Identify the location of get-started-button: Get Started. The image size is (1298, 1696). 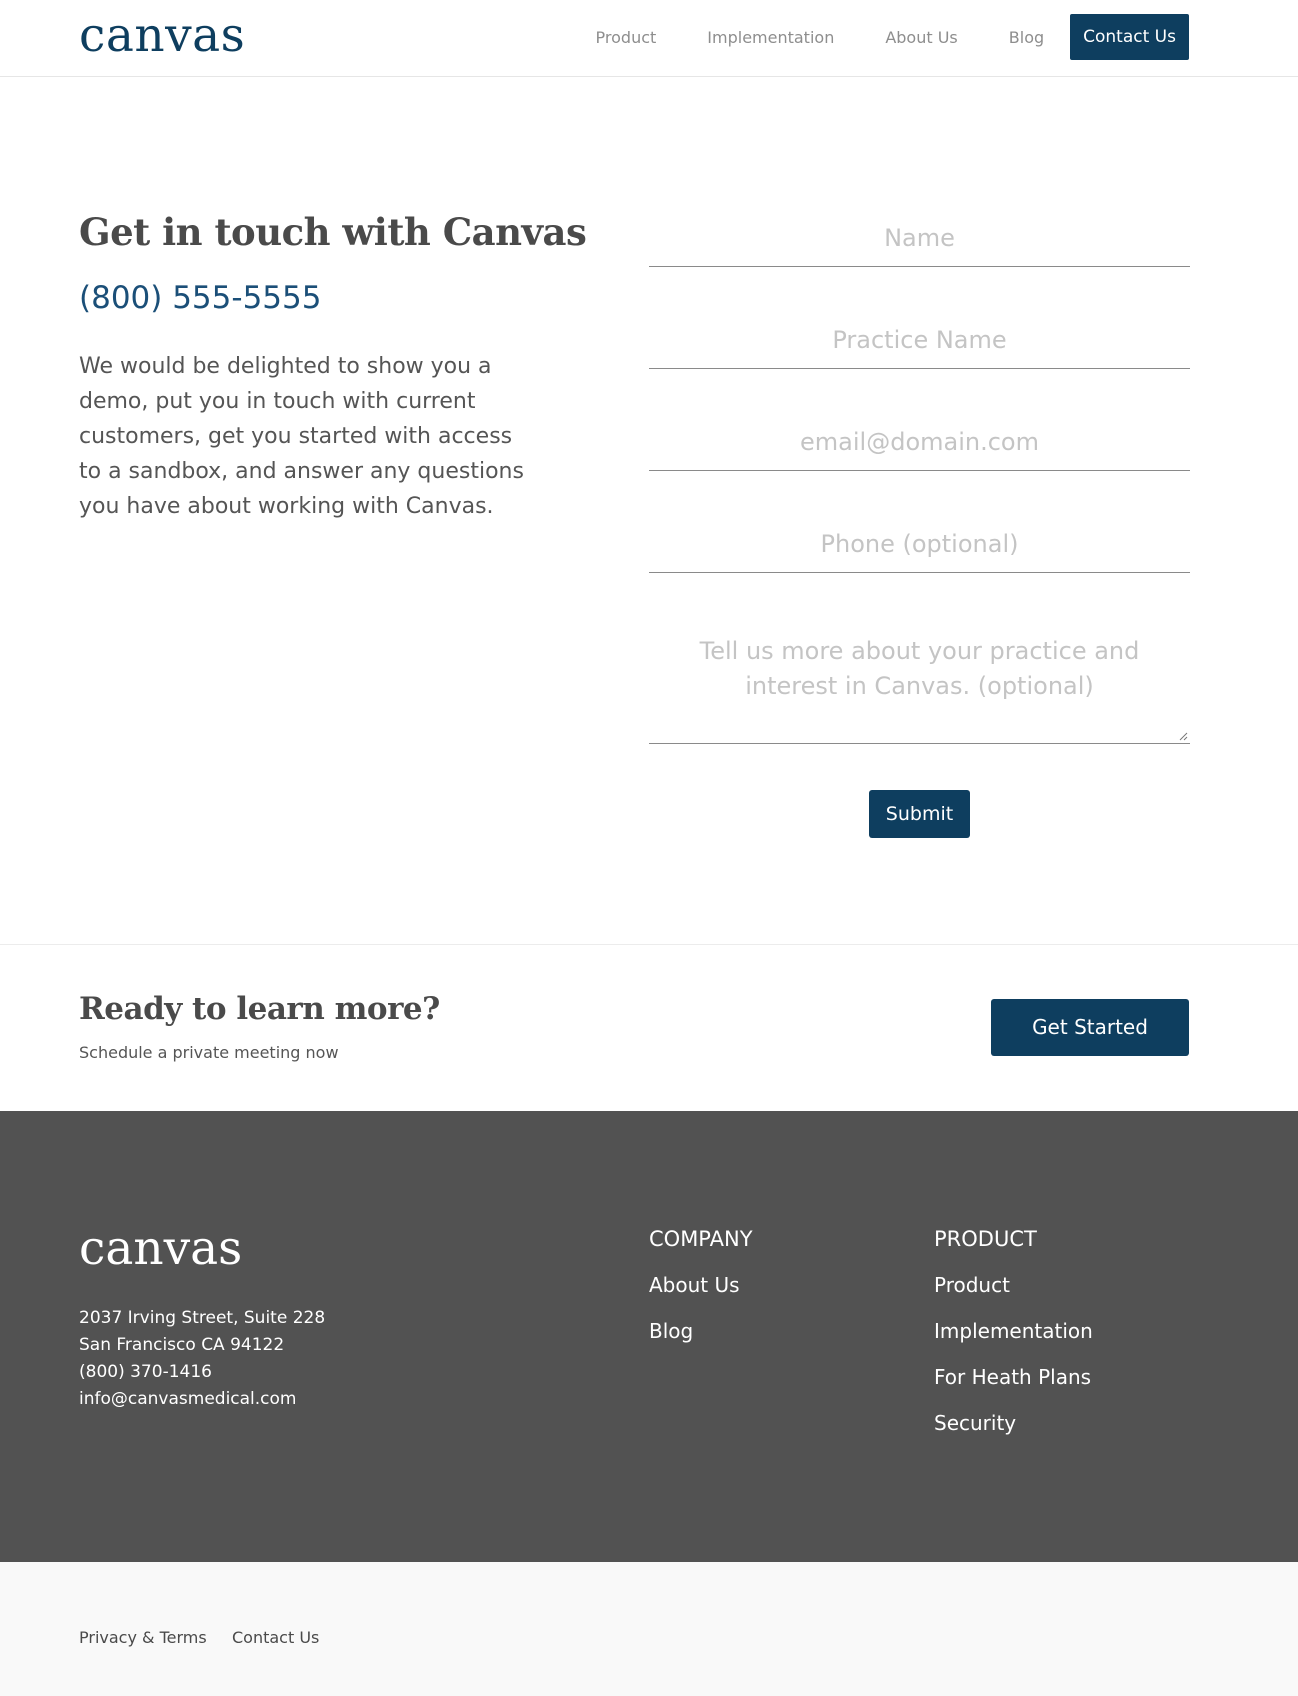
(1090, 1027).